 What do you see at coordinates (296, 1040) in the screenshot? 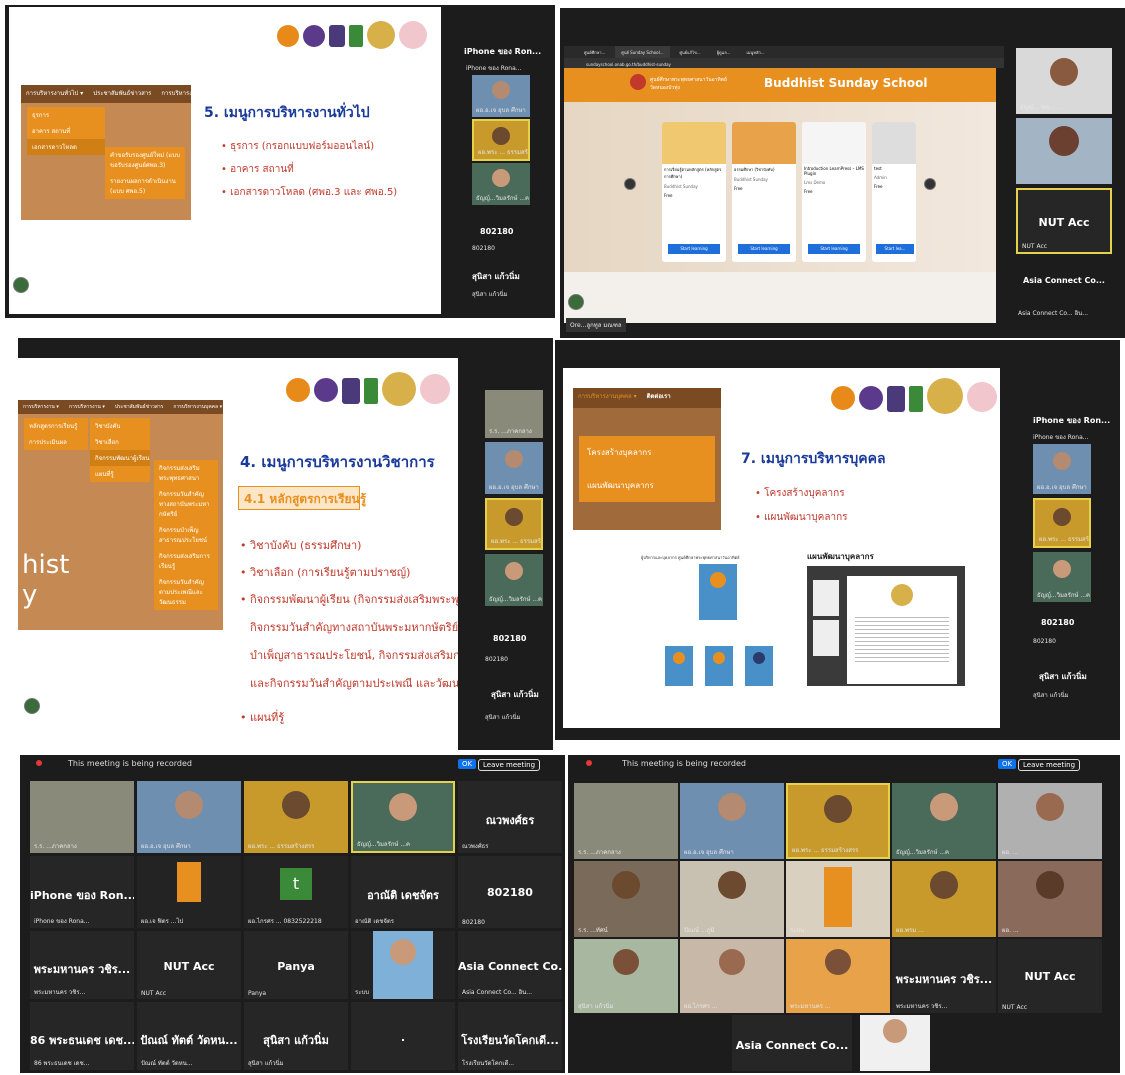
I see `participant-name: สุนิสา แก้วนิ่ม` at bounding box center [296, 1040].